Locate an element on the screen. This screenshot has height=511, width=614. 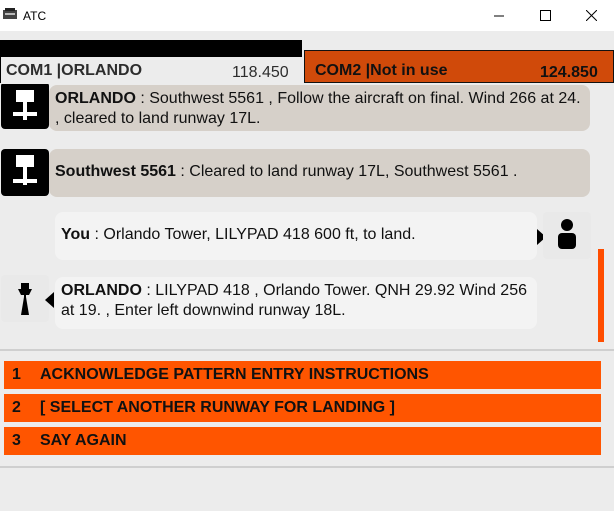
maximize-button is located at coordinates (545, 15).